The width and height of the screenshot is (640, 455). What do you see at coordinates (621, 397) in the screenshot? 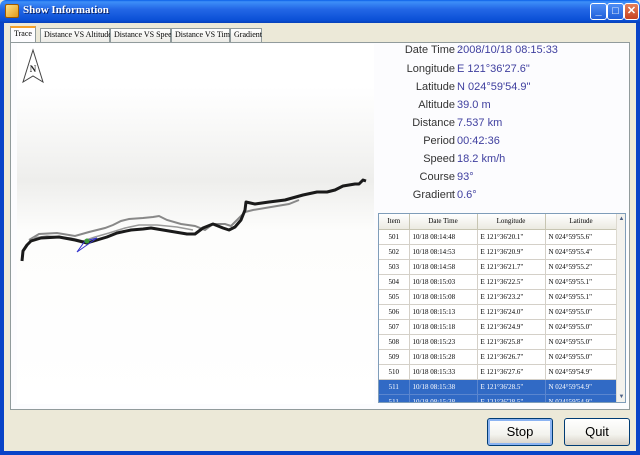
I see `scroll-down-icon: ▼` at bounding box center [621, 397].